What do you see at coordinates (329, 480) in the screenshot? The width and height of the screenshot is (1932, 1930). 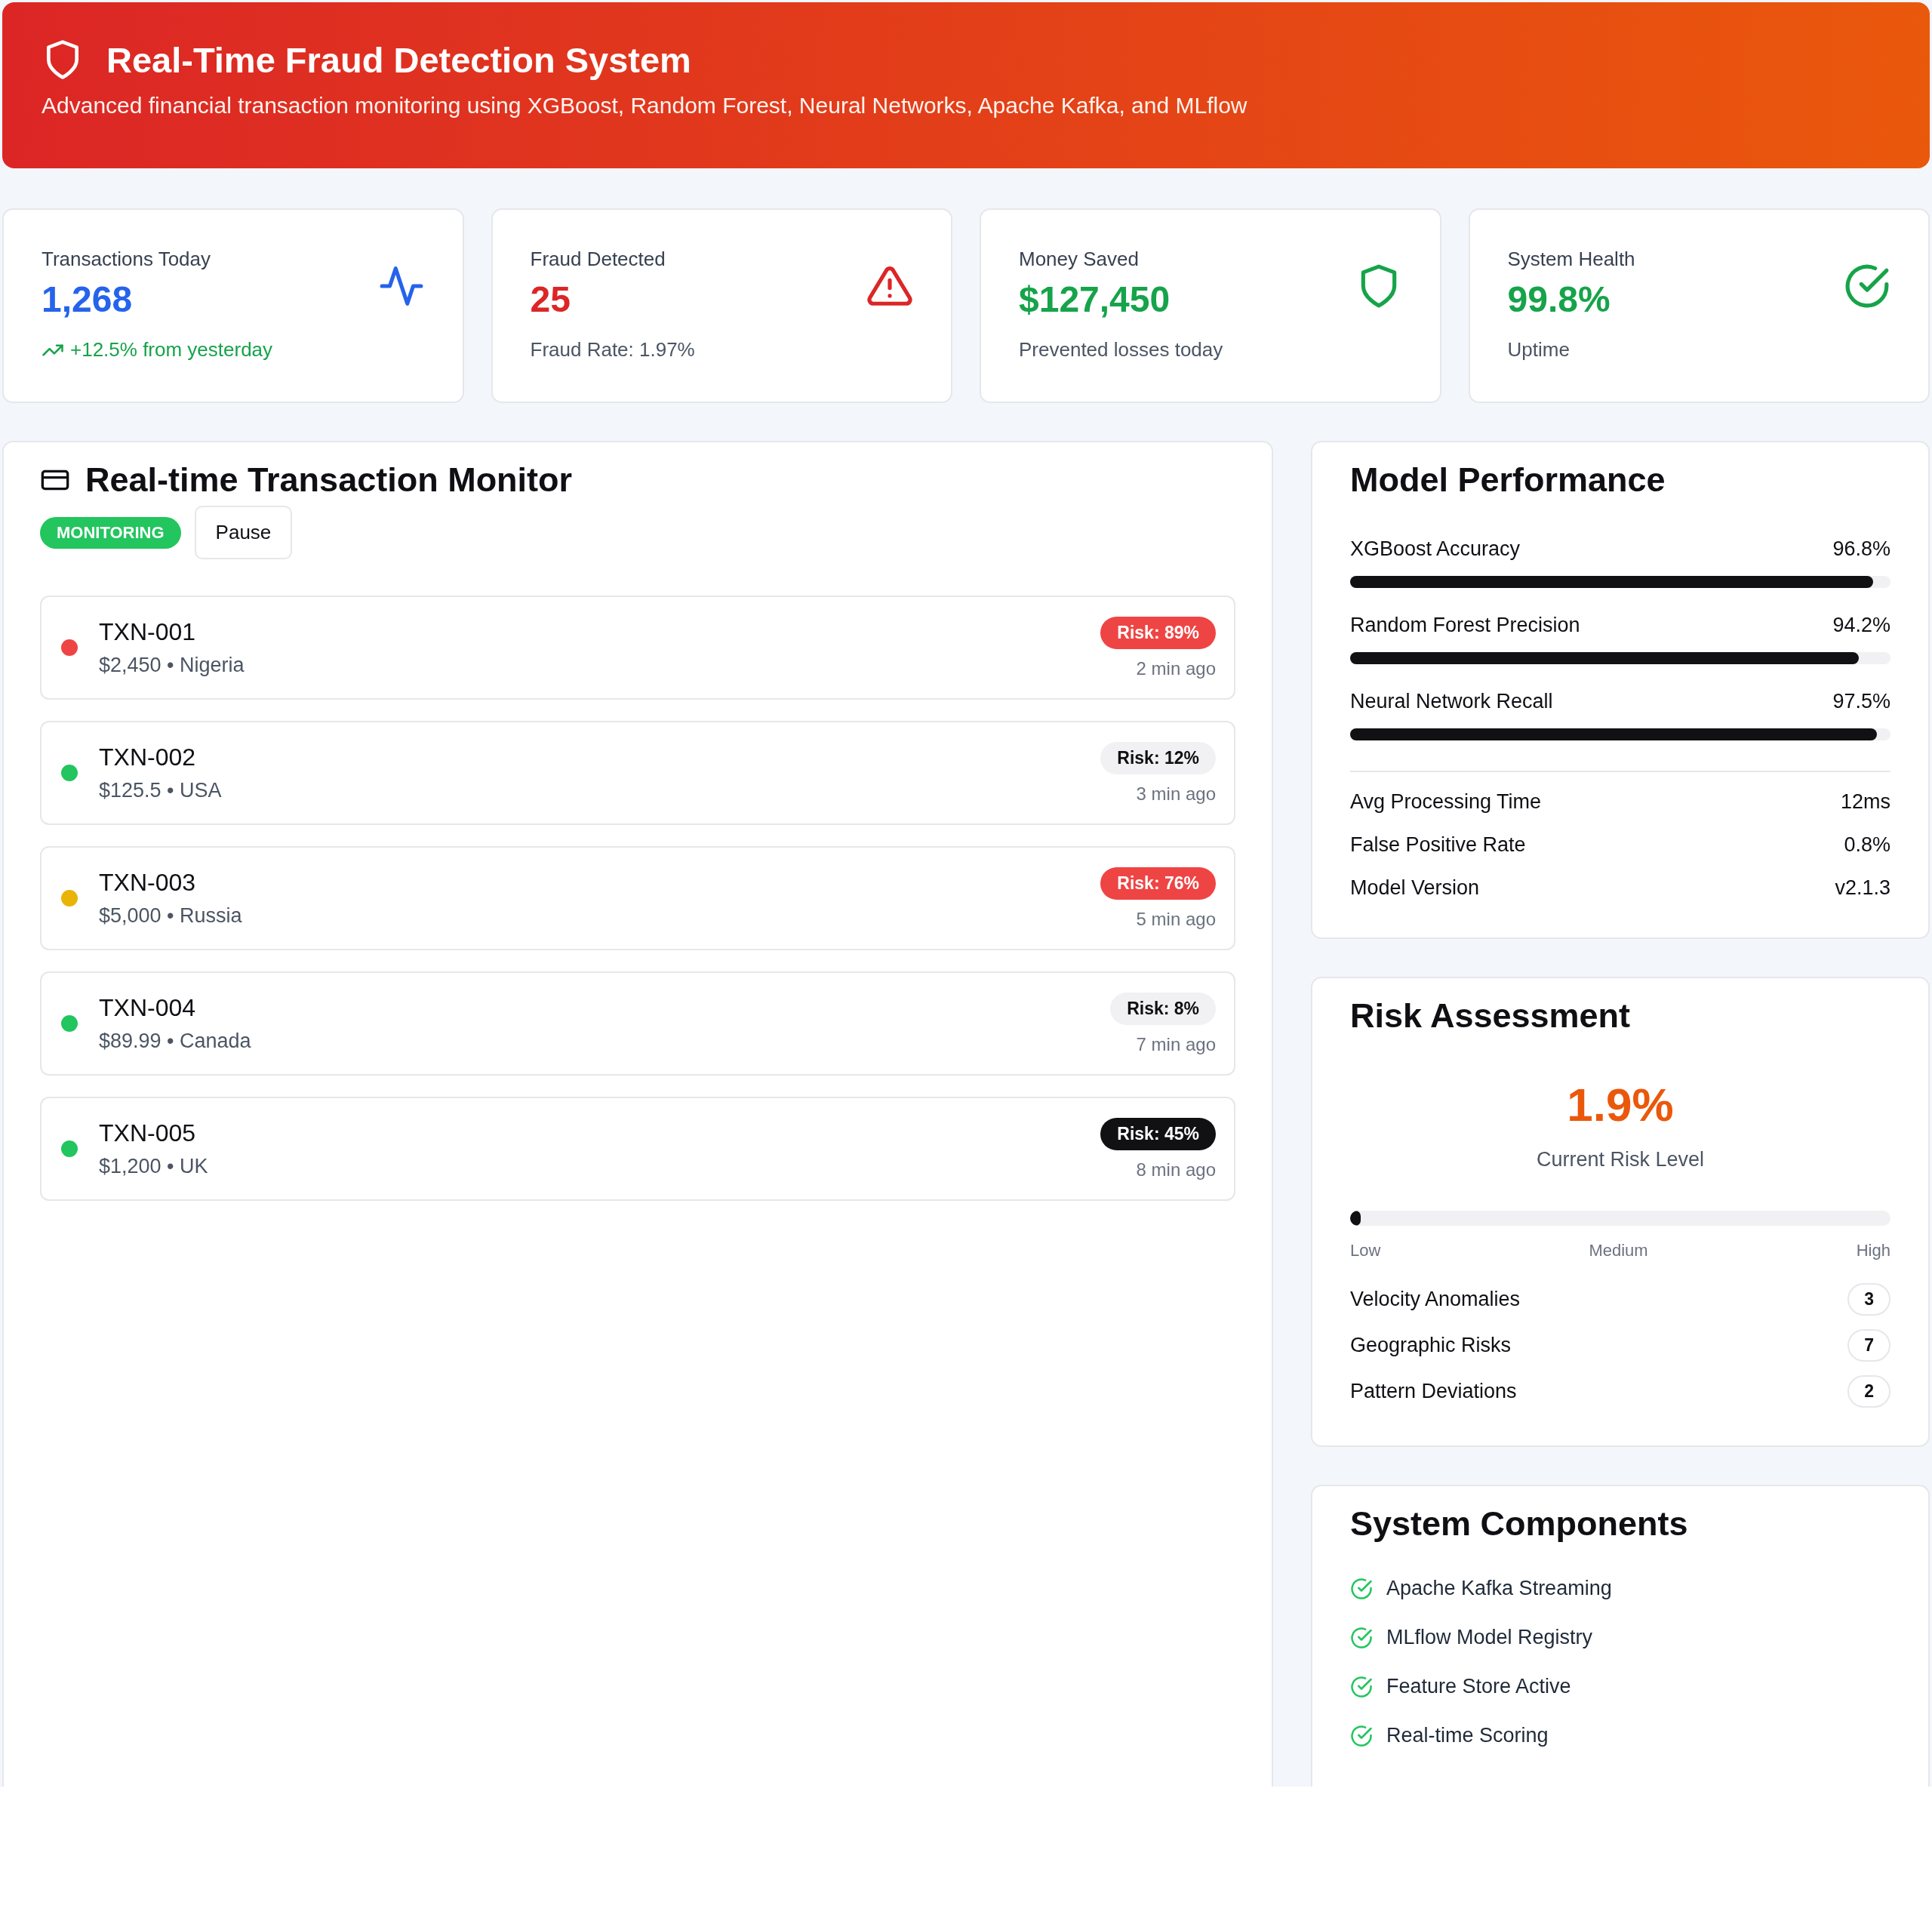 I see `panel-title: Real-time Transaction Monitor` at bounding box center [329, 480].